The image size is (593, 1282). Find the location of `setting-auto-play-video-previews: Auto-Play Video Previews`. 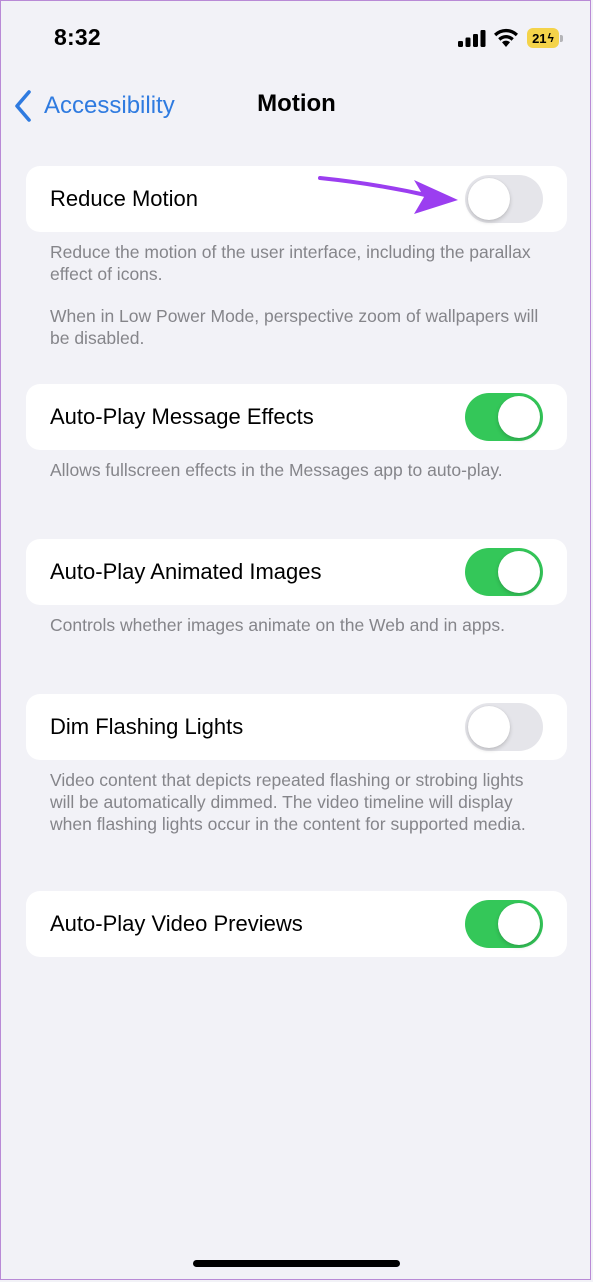

setting-auto-play-video-previews: Auto-Play Video Previews is located at coordinates (296, 924).